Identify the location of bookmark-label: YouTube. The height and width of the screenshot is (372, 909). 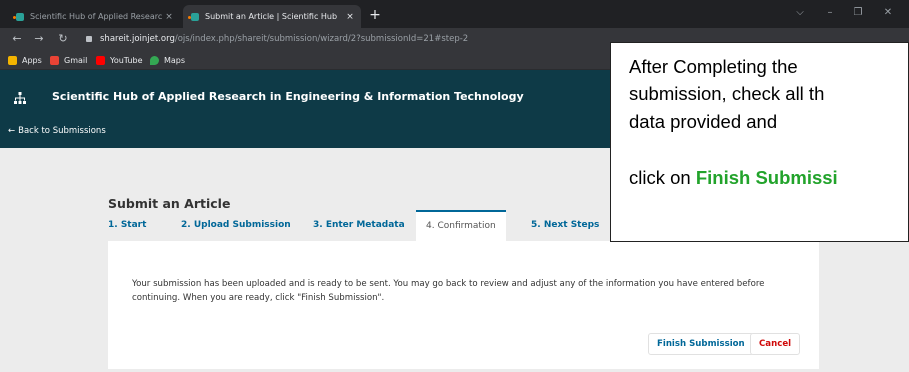
(126, 60).